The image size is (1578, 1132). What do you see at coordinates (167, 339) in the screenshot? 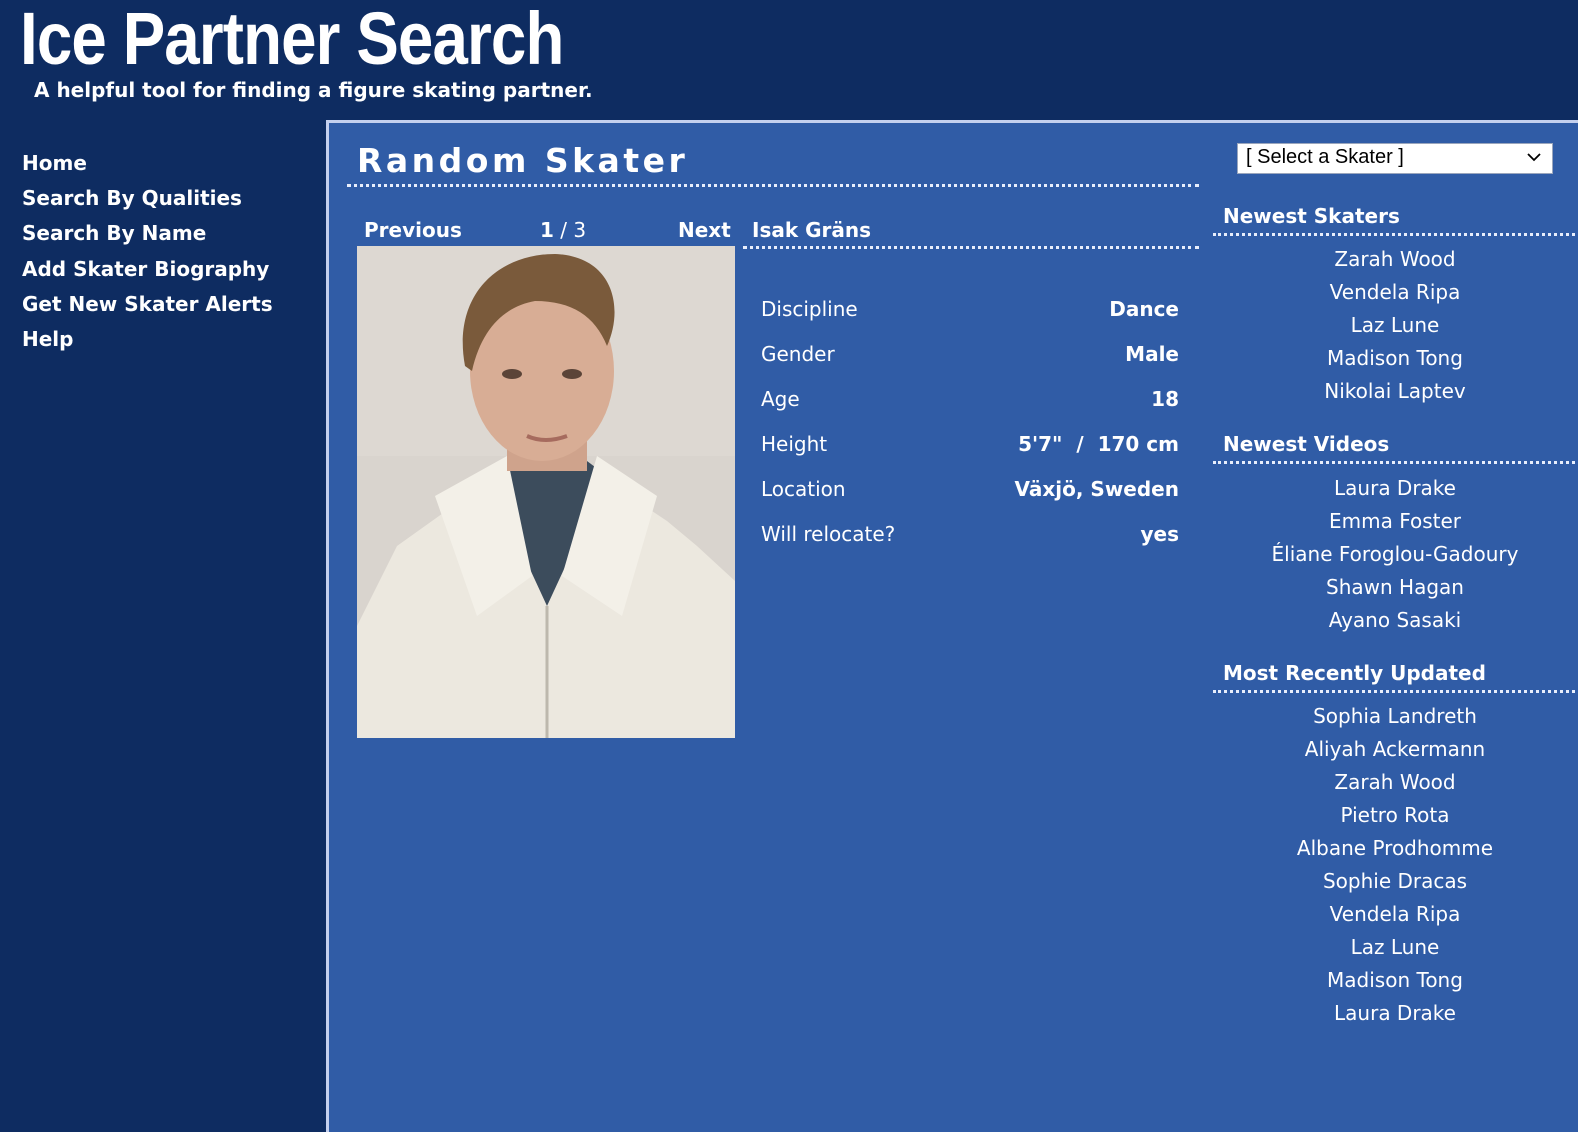
I see `nav-help-link: Help` at bounding box center [167, 339].